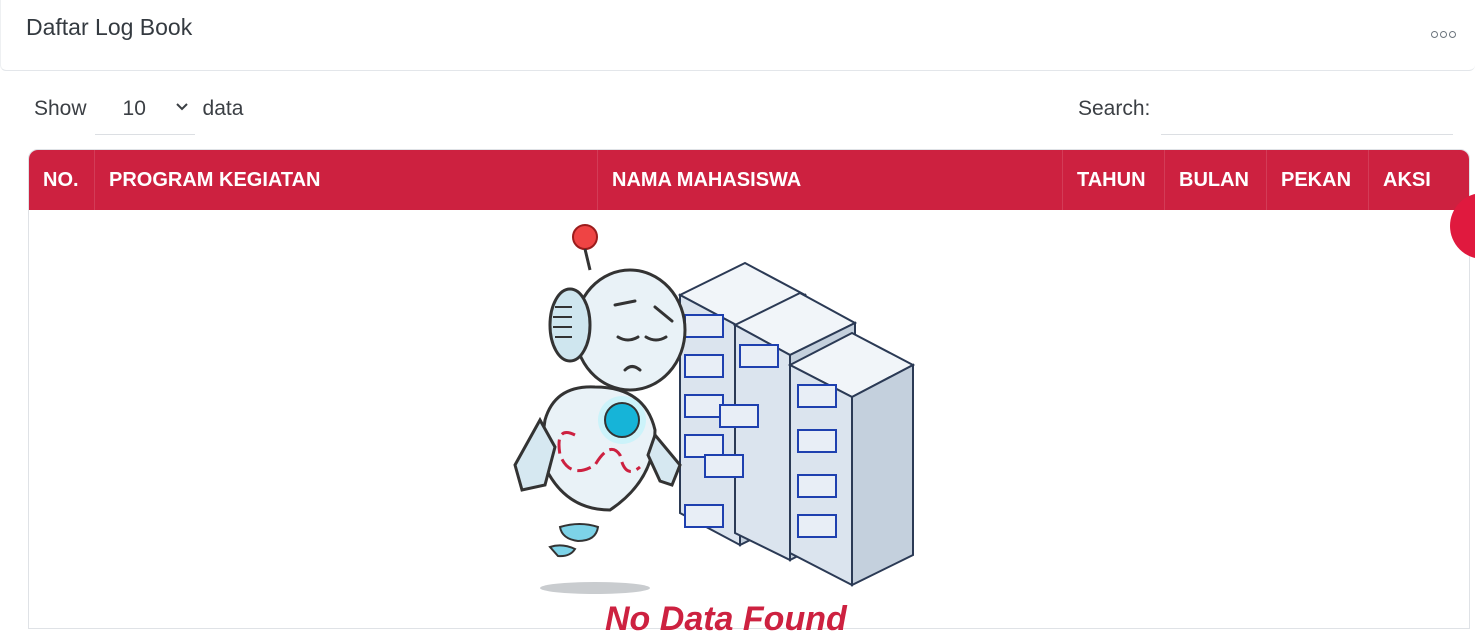 This screenshot has width=1475, height=639. What do you see at coordinates (830, 180) in the screenshot?
I see `column-header-nama-mahasiswa: NAMA MAHASISWA` at bounding box center [830, 180].